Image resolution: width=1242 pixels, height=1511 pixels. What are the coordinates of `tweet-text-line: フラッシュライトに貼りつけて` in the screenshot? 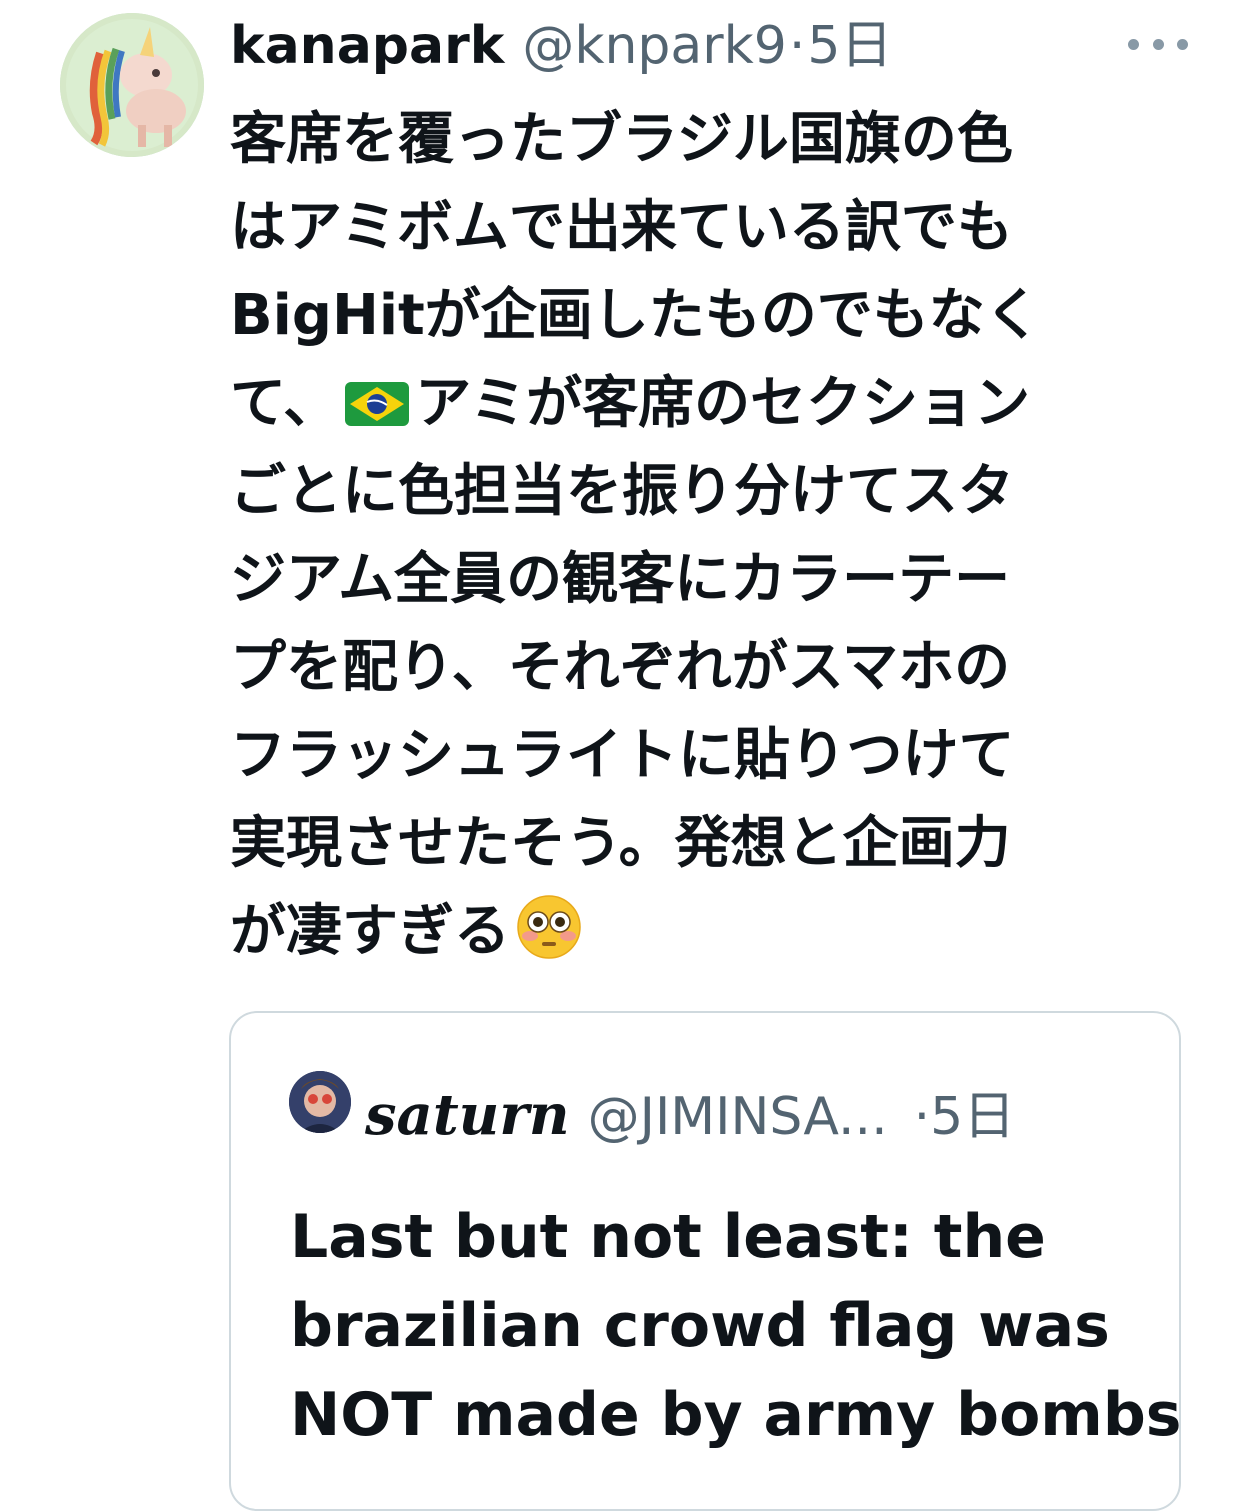 It's located at (622, 755).